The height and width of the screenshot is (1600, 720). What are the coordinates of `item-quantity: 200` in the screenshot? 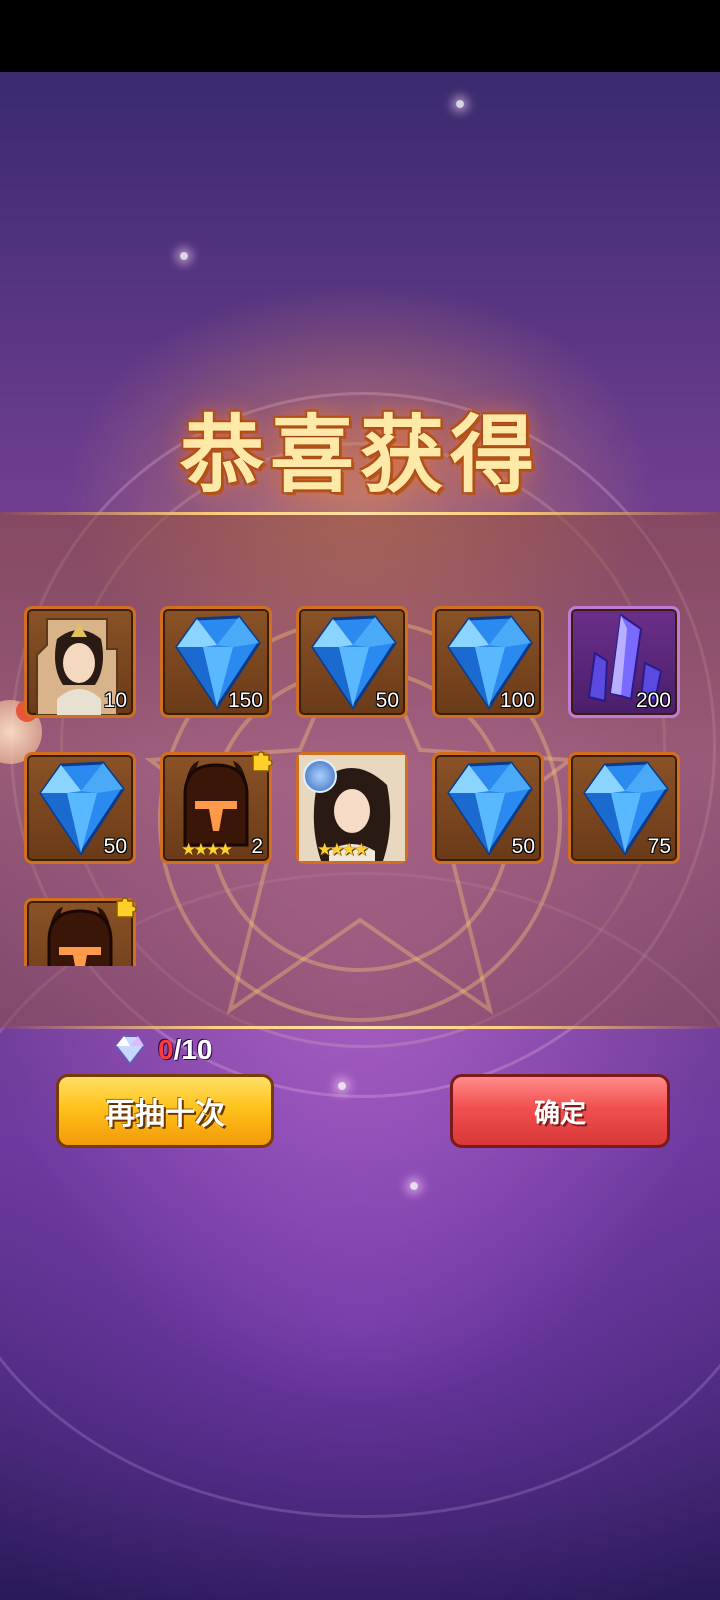 It's located at (653, 700).